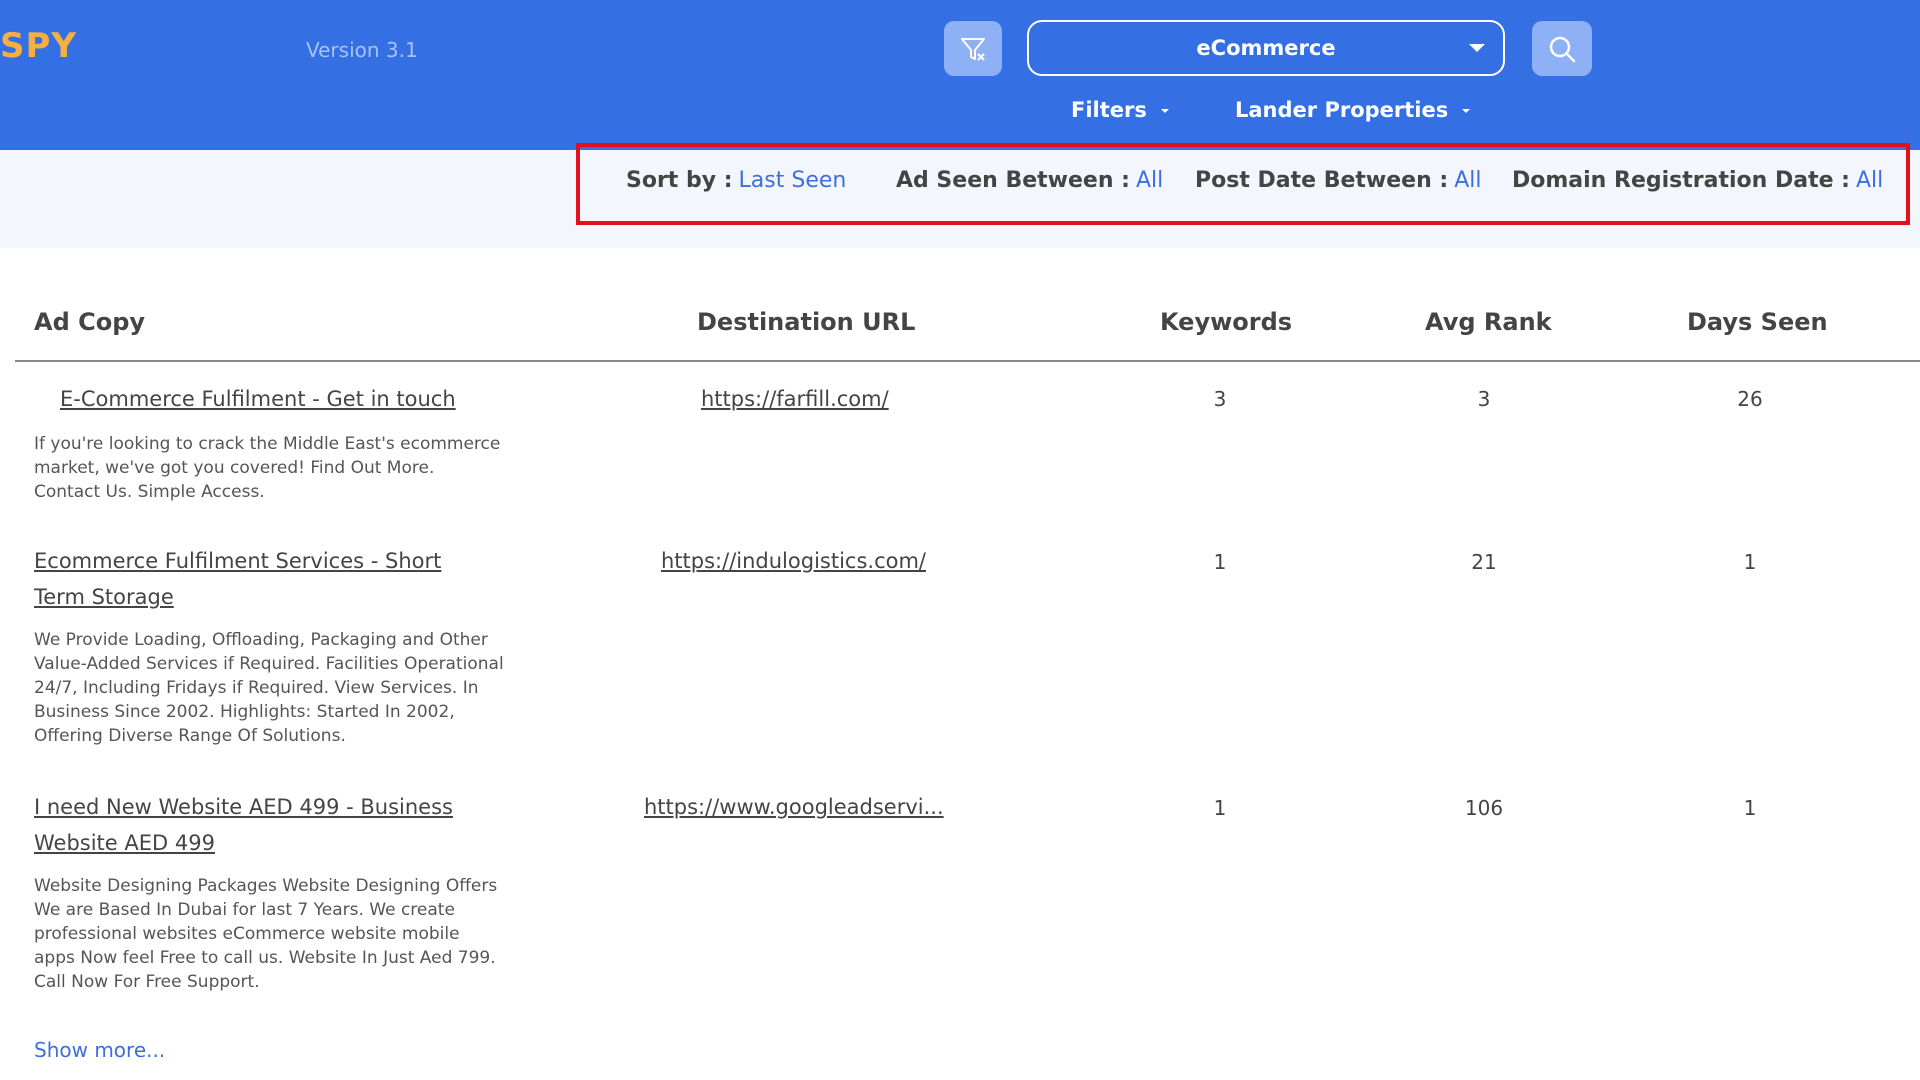  Describe the element at coordinates (1467, 180) in the screenshot. I see `post-date-between-value: All` at that location.